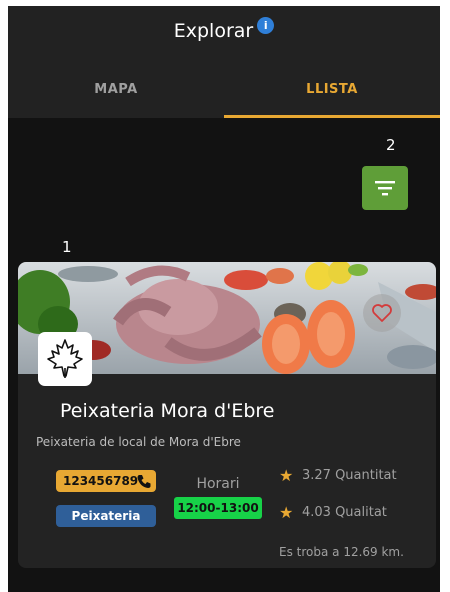  What do you see at coordinates (106, 516) in the screenshot?
I see `category-badge: Peixateria` at bounding box center [106, 516].